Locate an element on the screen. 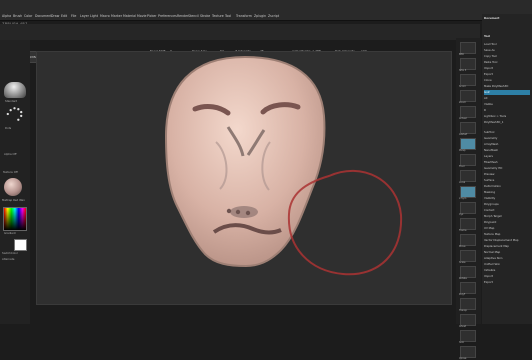 This screenshot has height=360, width=532. import-section: Import is located at coordinates (507, 276).